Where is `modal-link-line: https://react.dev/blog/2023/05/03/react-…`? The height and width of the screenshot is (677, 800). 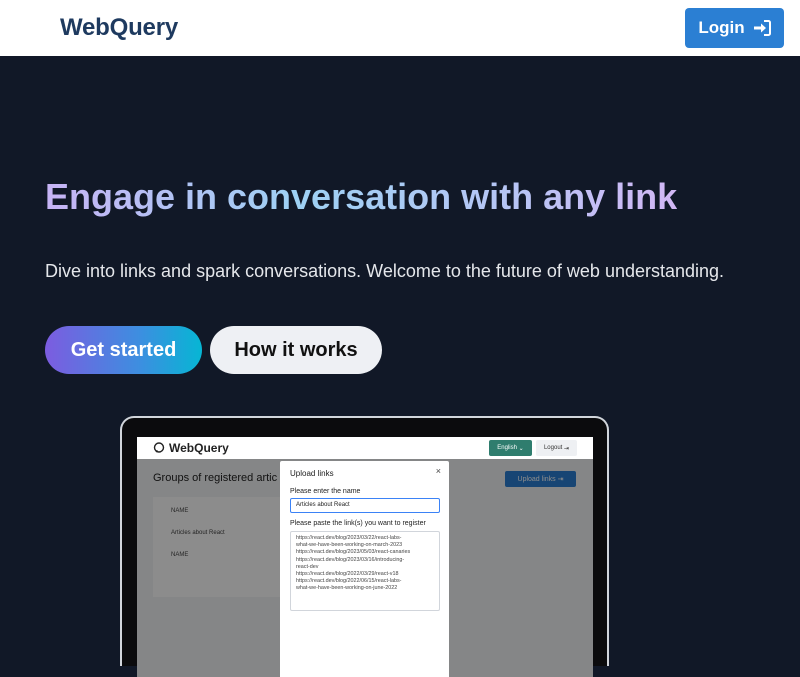 modal-link-line: https://react.dev/blog/2023/05/03/react-… is located at coordinates (353, 552).